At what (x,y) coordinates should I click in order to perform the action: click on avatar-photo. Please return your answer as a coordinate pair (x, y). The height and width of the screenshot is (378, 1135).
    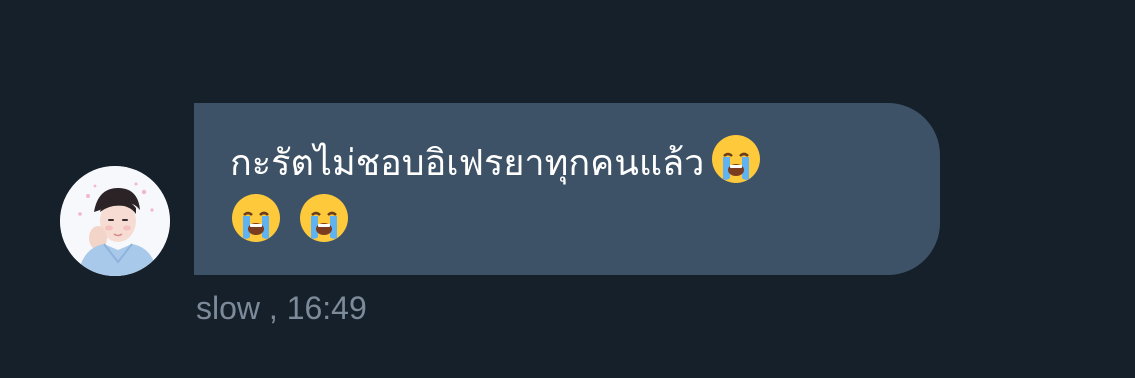
    Looking at the image, I should click on (115, 221).